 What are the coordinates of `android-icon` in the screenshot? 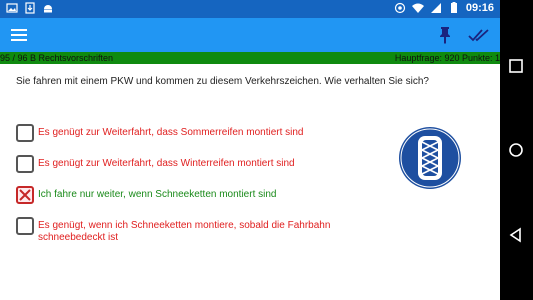 It's located at (48, 9).